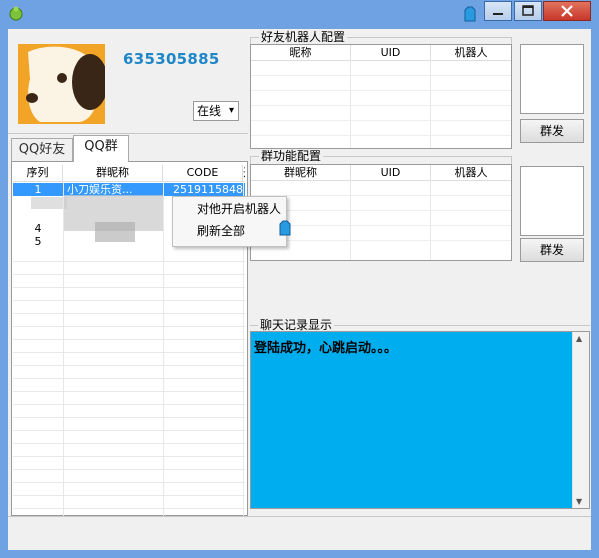  Describe the element at coordinates (291, 156) in the screenshot. I see `group-config-title: 群功能配置` at that location.